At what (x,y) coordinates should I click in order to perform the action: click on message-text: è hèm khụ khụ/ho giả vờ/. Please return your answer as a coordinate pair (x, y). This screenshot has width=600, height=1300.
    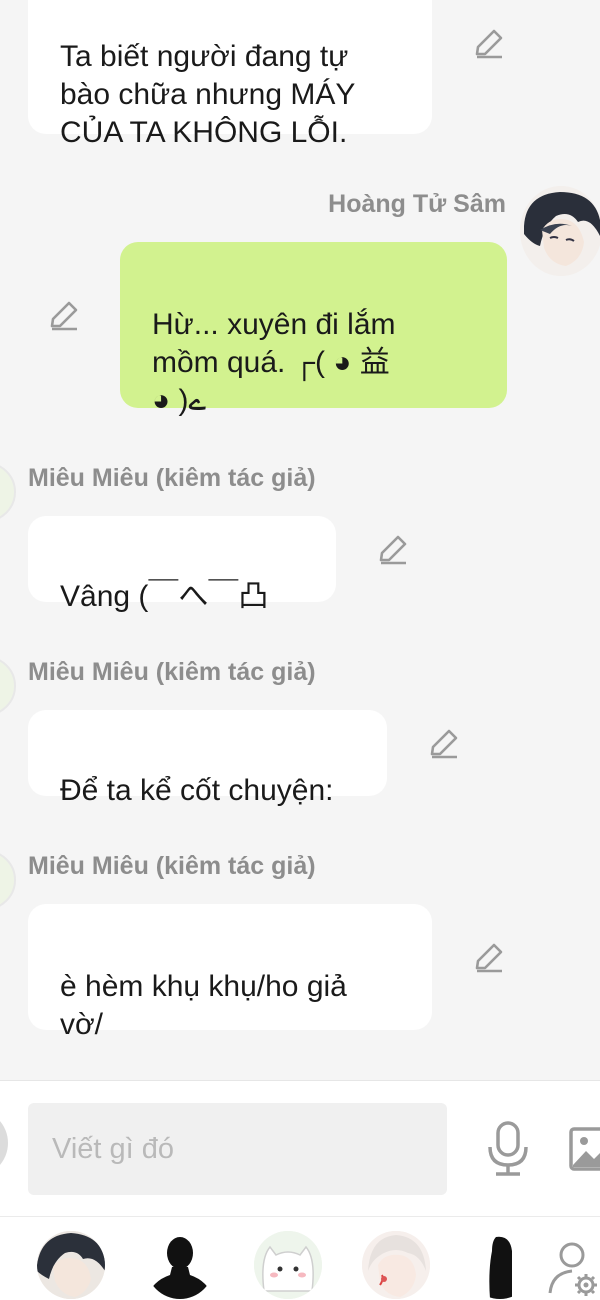
    Looking at the image, I should click on (203, 1005).